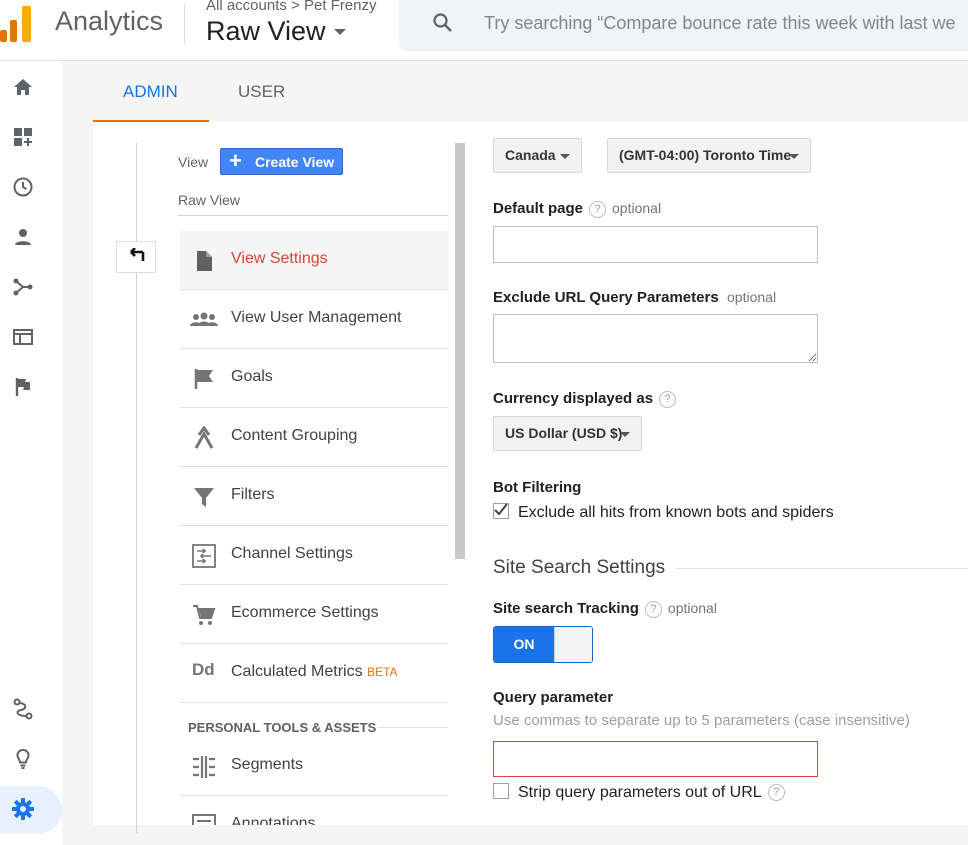 The image size is (968, 845). Describe the element at coordinates (573, 398) in the screenshot. I see `currency-label-text: Currency displayed as` at that location.